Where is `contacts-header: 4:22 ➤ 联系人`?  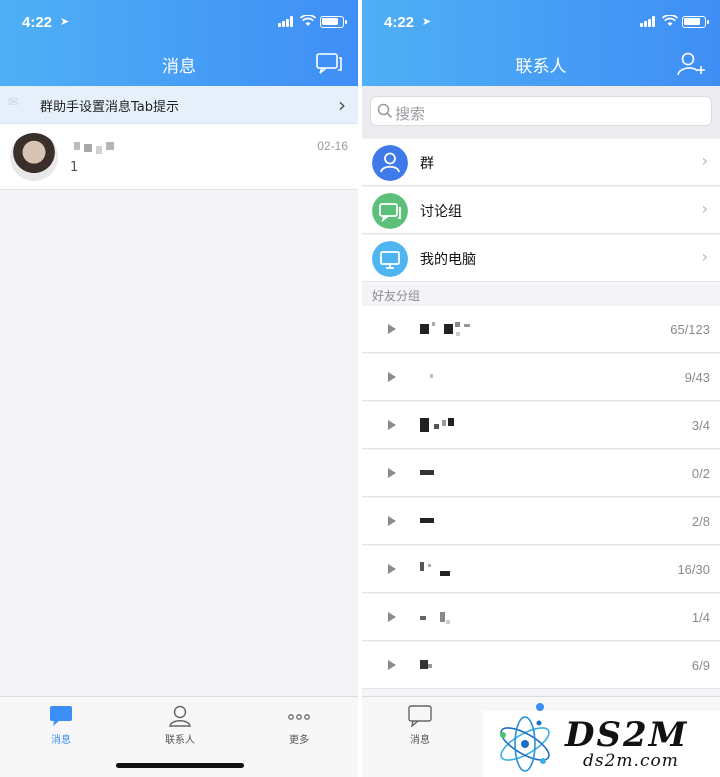
contacts-header: 4:22 ➤ 联系人 is located at coordinates (541, 43).